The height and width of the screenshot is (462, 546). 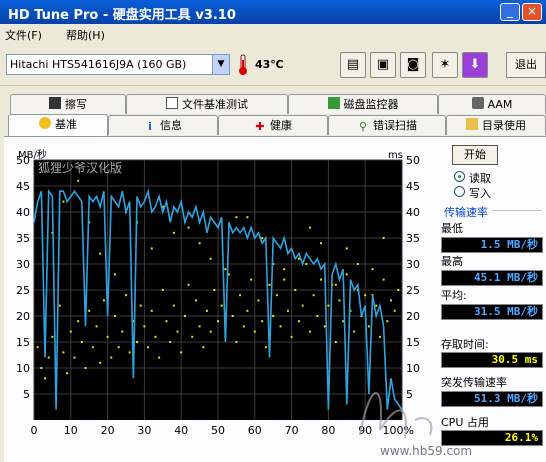 I want to click on x-ticks: 0 10 20 30 40 50 60 70 80 90 100%, so click(x=223, y=430).